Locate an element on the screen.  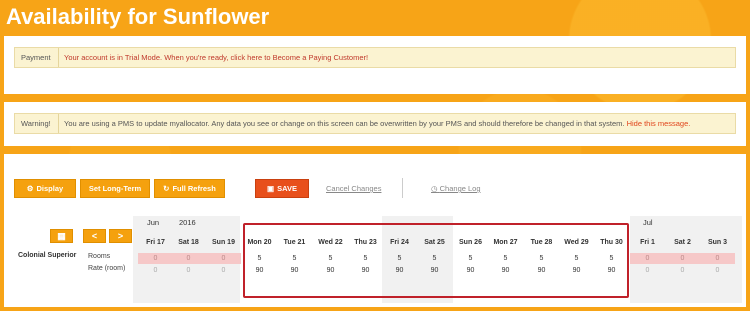
chevron-left-icon: < is located at coordinates (94, 236).